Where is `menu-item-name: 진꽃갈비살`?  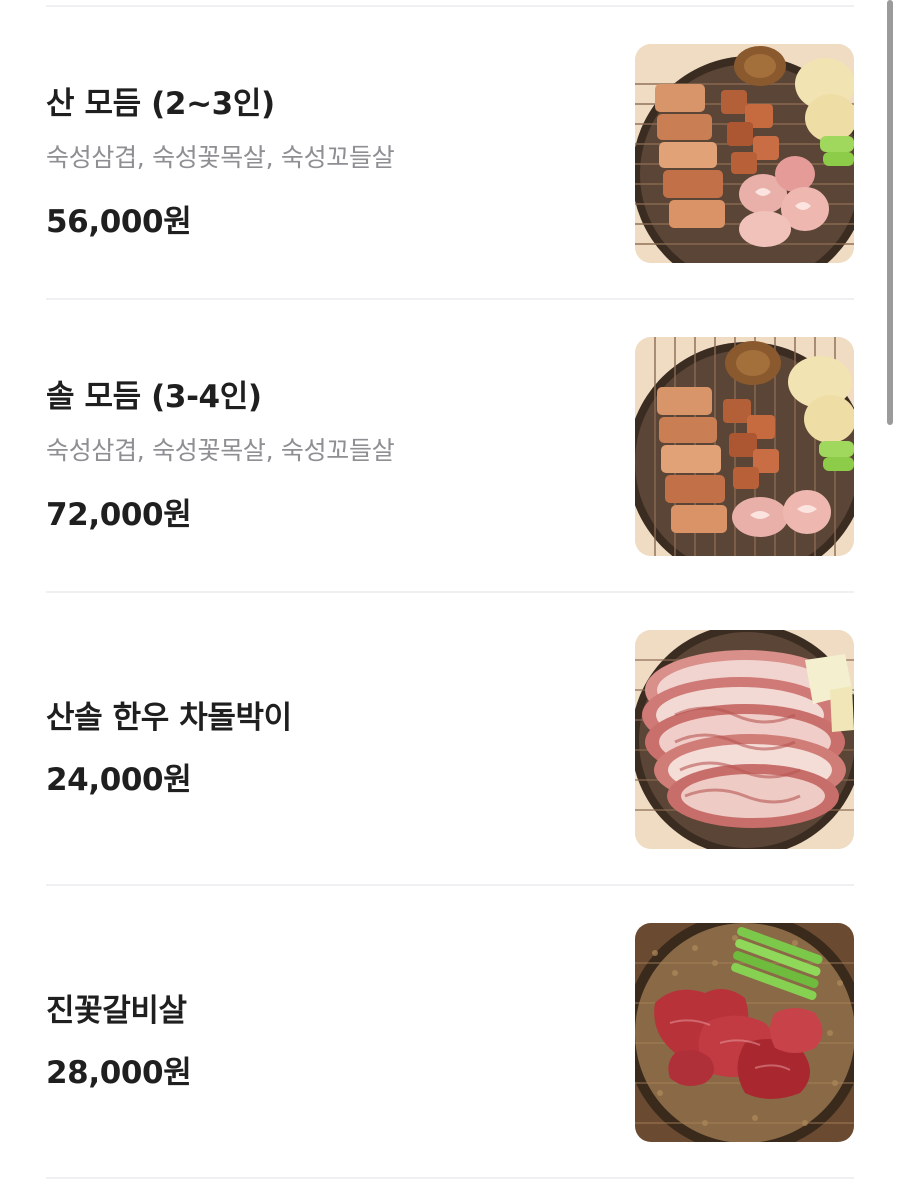
menu-item-name: 진꽃갈비살 is located at coordinates (116, 1011).